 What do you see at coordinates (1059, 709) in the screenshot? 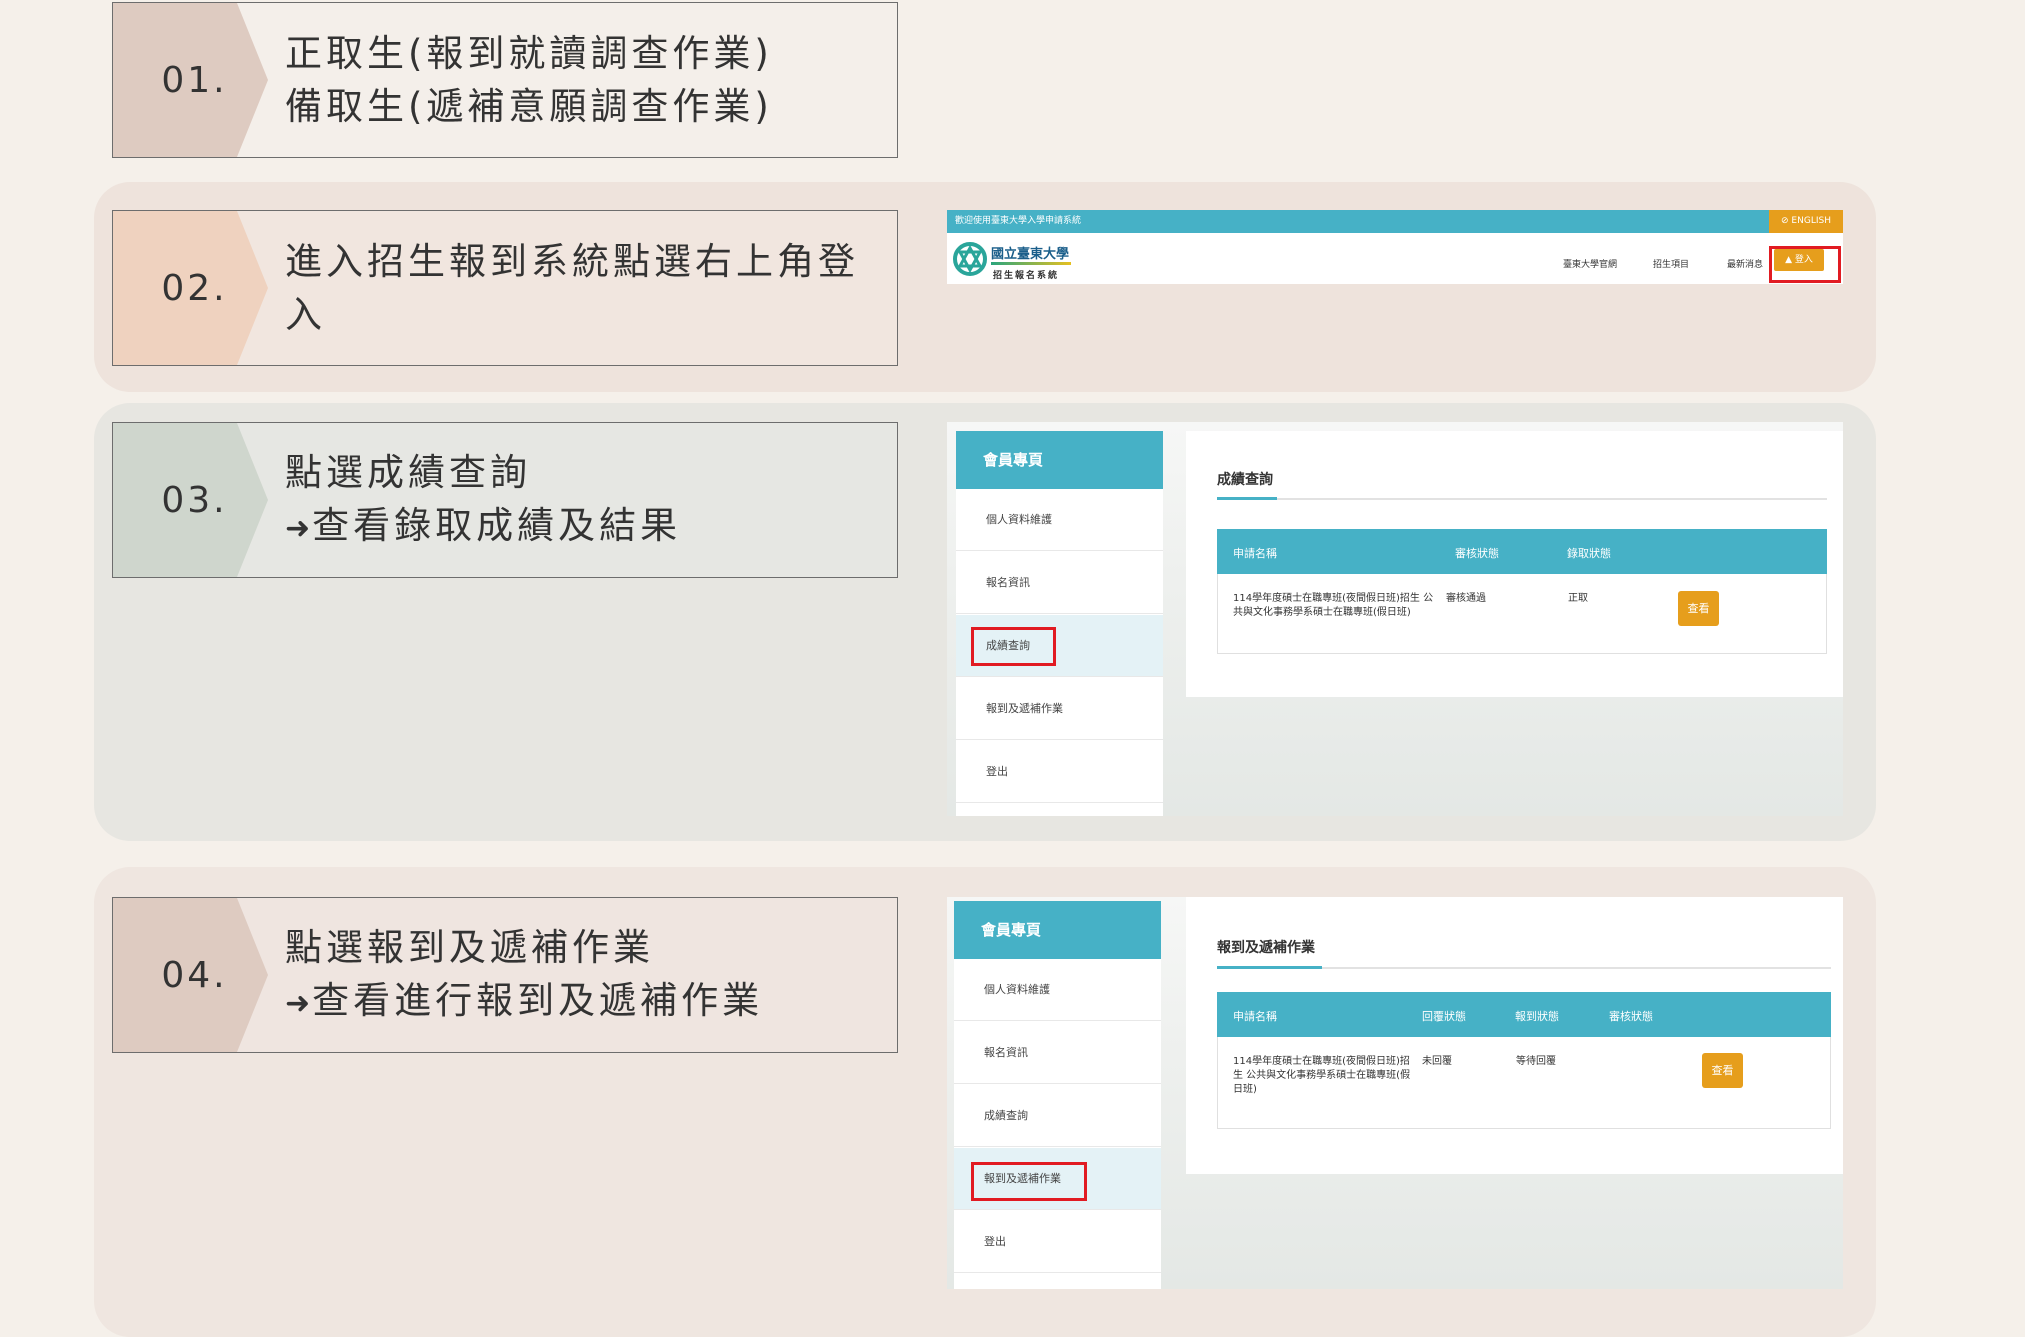
I see `sidebar-item-report: 報到及遞補作業` at bounding box center [1059, 709].